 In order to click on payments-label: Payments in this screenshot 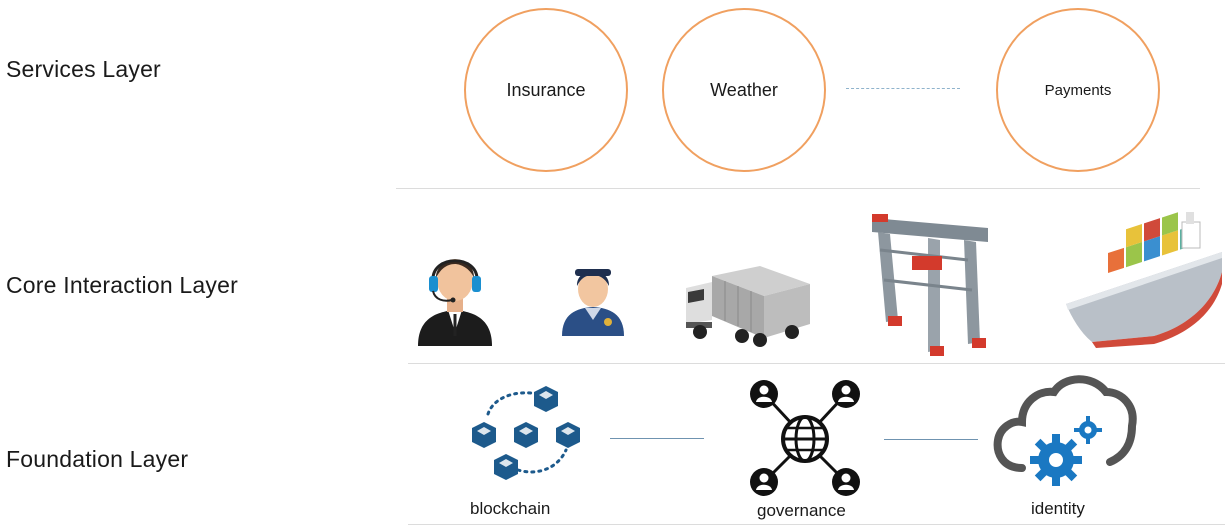, I will do `click(1078, 90)`.